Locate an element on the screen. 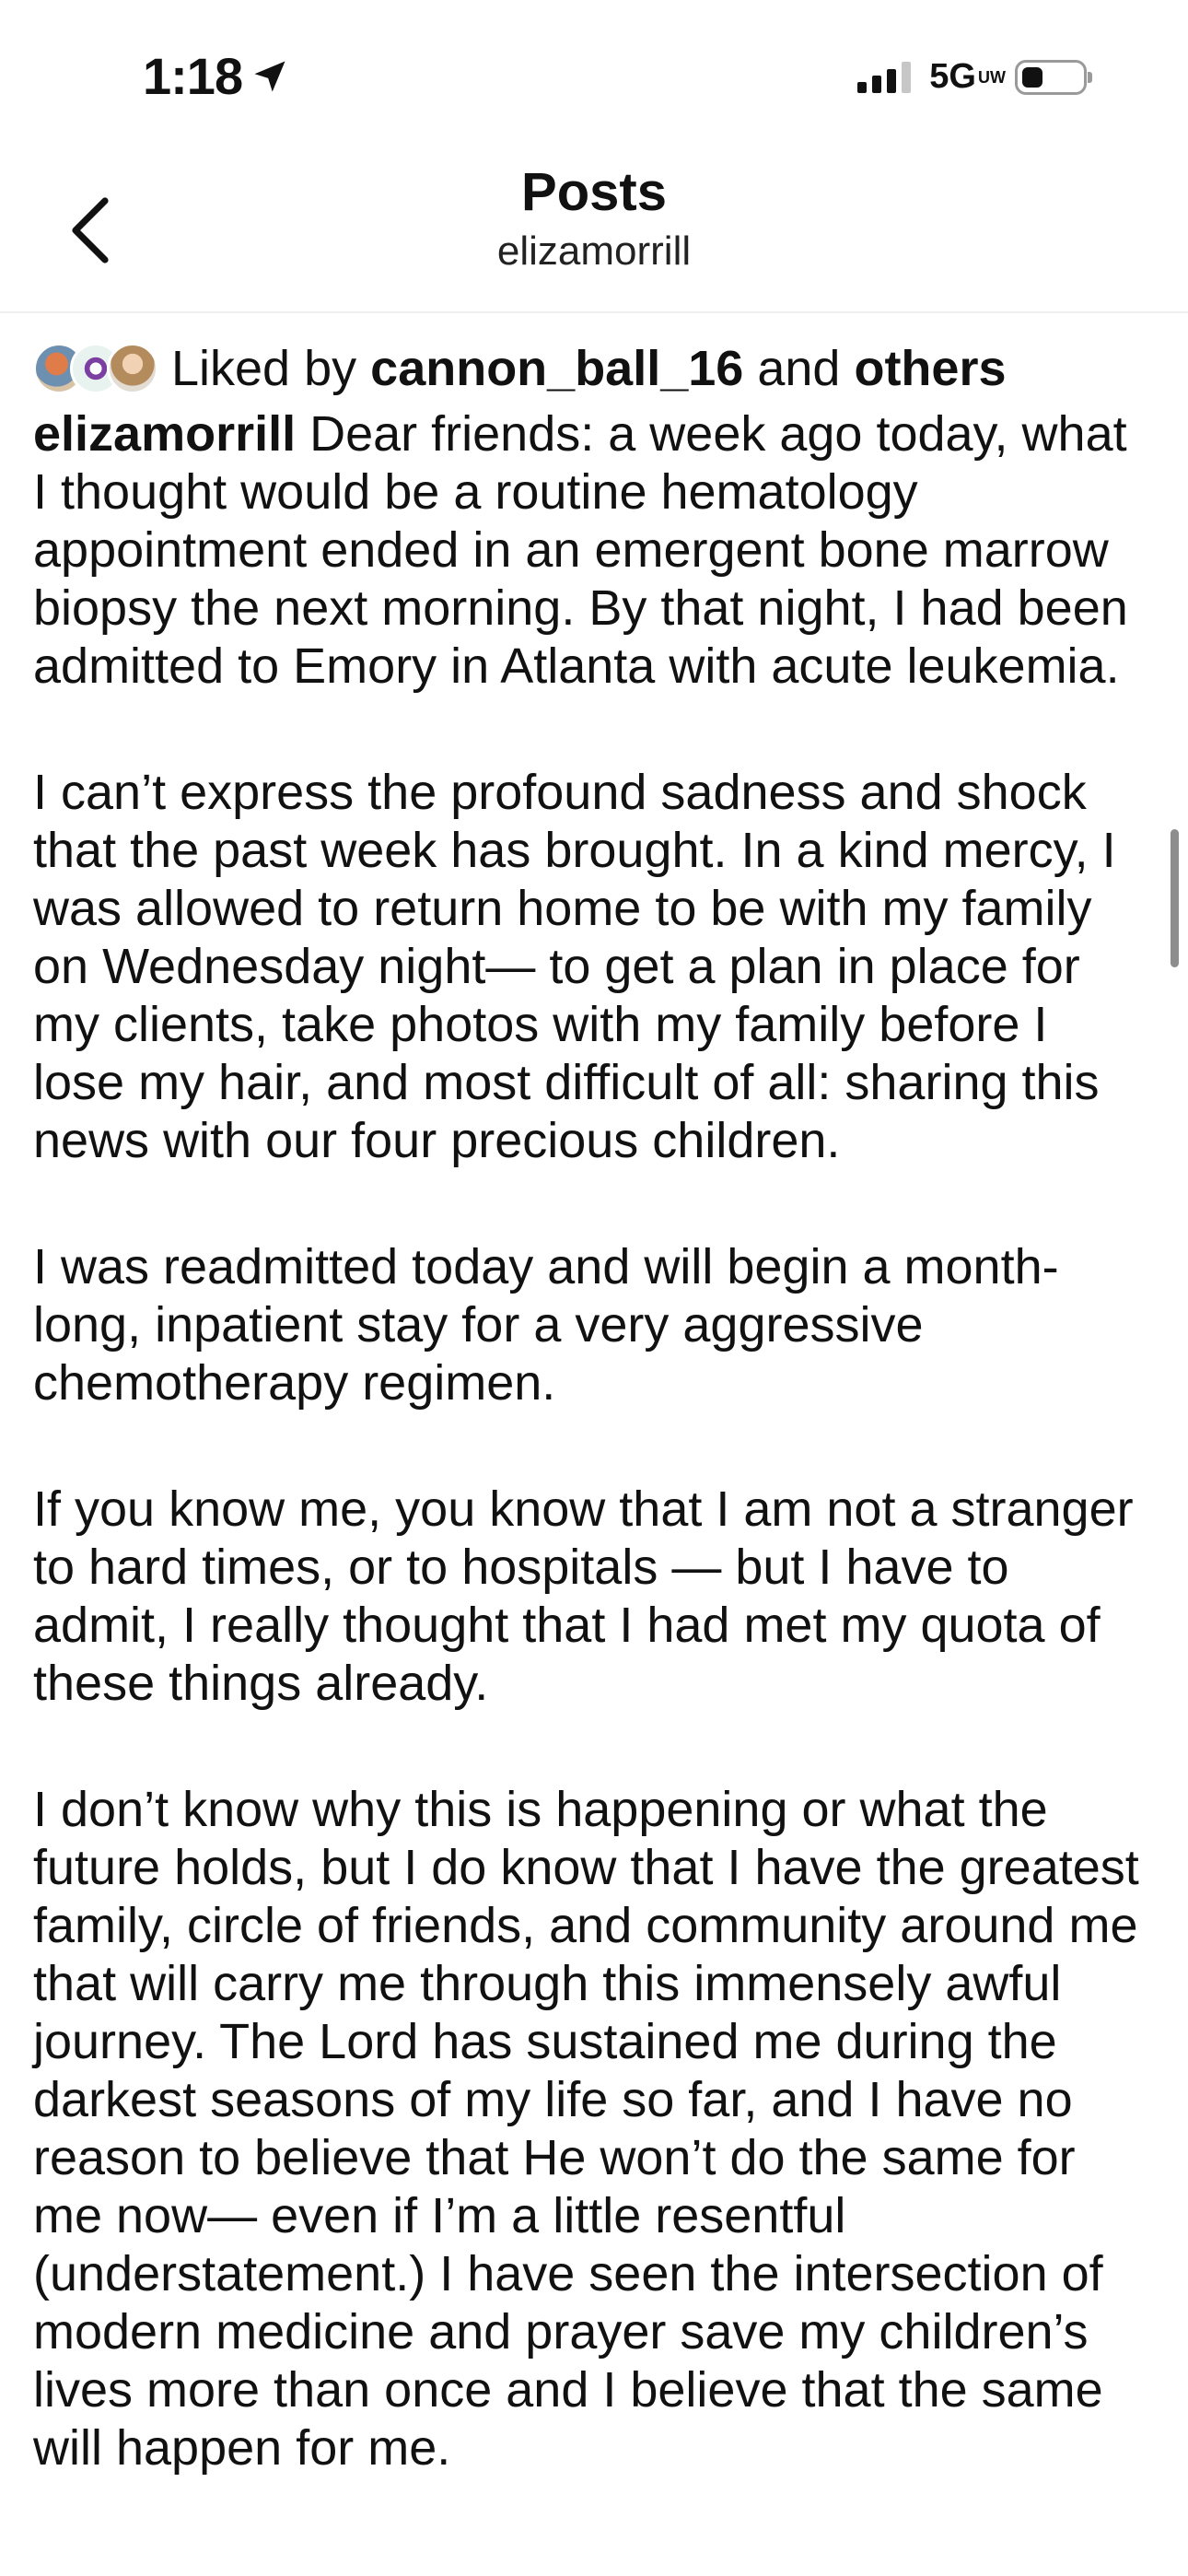  avatar is located at coordinates (132, 368).